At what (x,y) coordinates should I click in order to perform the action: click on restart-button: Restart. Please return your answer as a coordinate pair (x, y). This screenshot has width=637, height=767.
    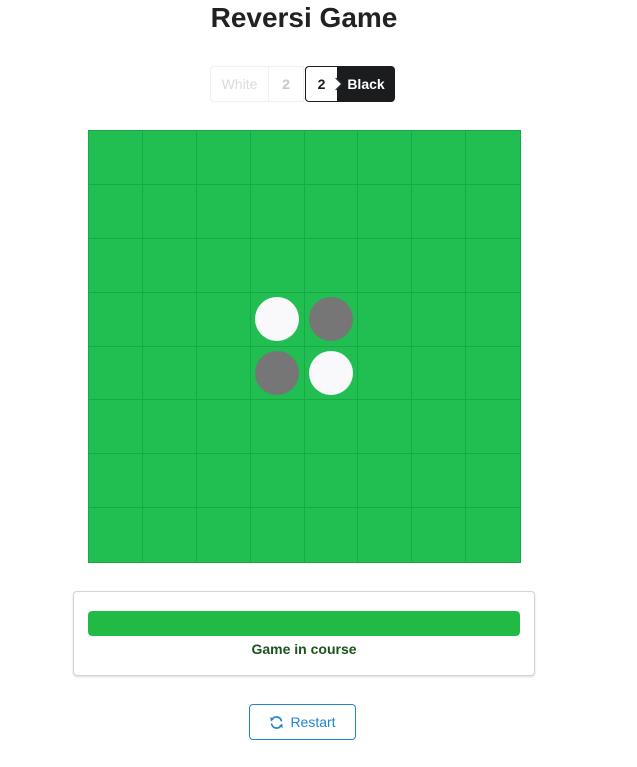
    Looking at the image, I should click on (302, 722).